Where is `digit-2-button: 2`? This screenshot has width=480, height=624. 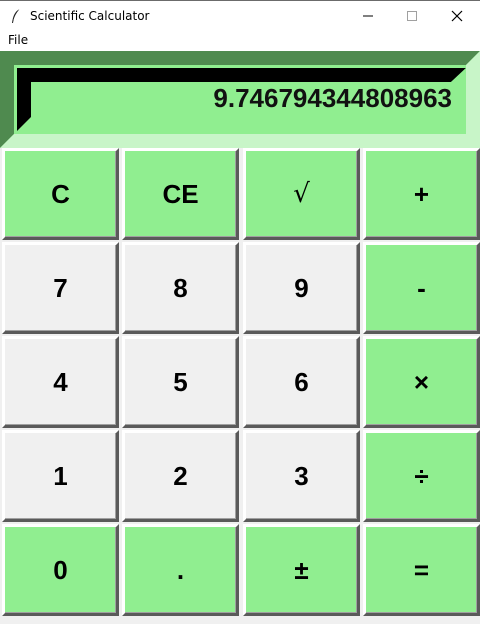 digit-2-button: 2 is located at coordinates (180, 476).